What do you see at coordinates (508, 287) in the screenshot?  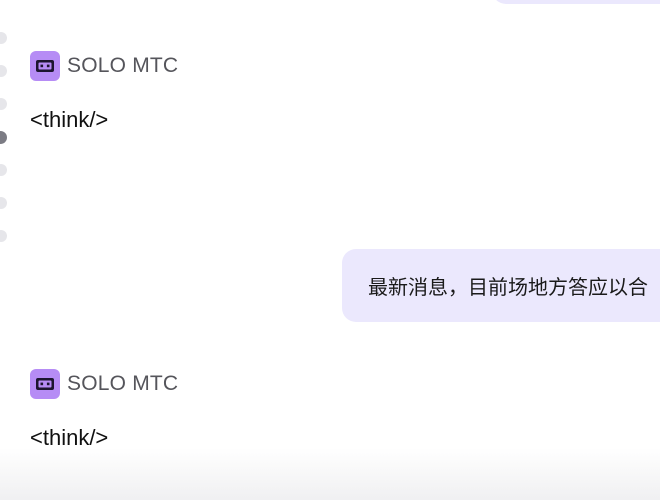 I see `user-message-text: 最新消息，目前场地方答应以合` at bounding box center [508, 287].